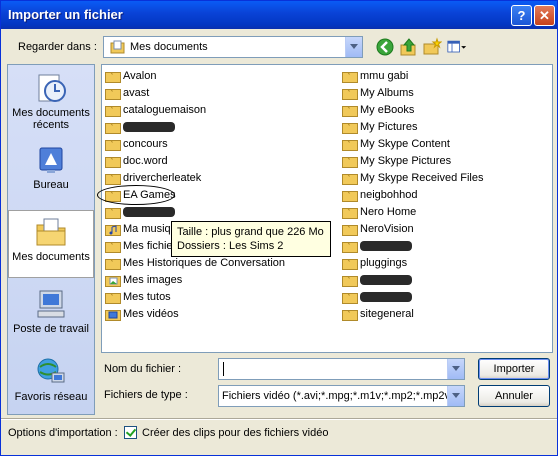 Image resolution: width=558 pixels, height=456 pixels. What do you see at coordinates (51, 370) in the screenshot?
I see `network-places-icon` at bounding box center [51, 370].